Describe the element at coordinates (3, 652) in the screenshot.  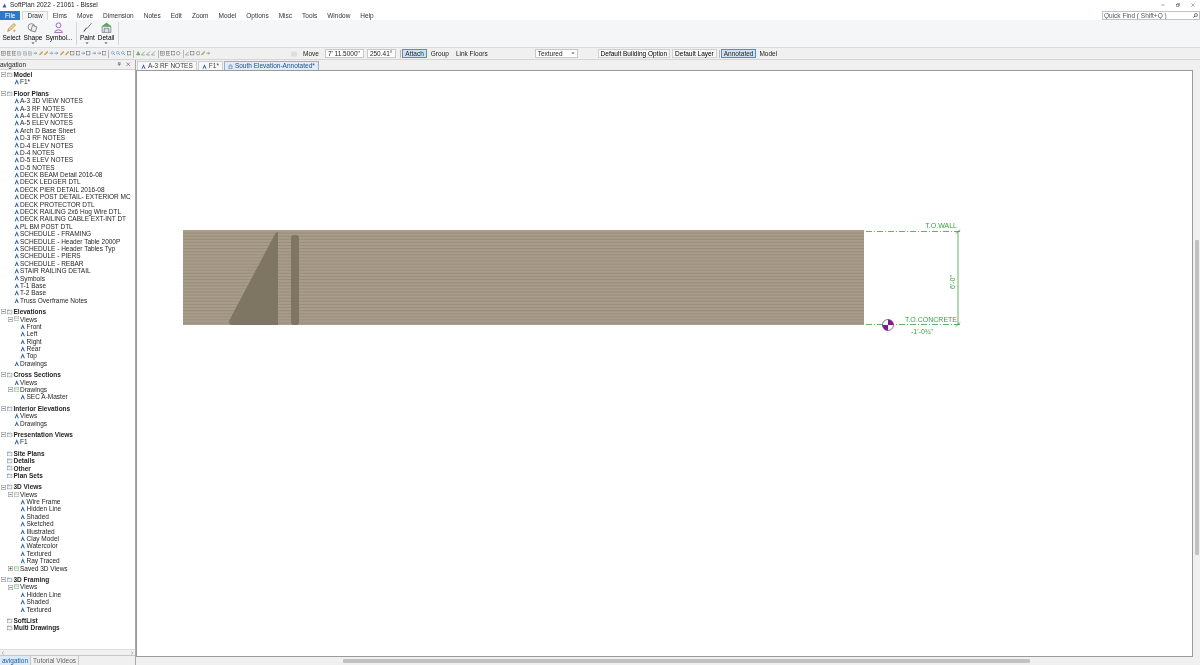
I see `scroll-left-icon` at that location.